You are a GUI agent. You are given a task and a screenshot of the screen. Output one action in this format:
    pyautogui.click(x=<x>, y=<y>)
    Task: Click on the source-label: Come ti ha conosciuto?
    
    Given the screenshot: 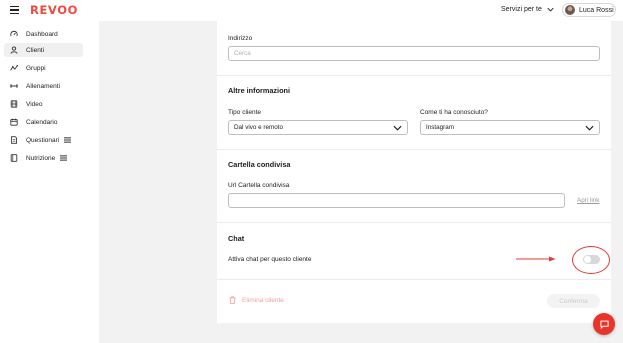 What is the action you would take?
    pyautogui.click(x=454, y=112)
    